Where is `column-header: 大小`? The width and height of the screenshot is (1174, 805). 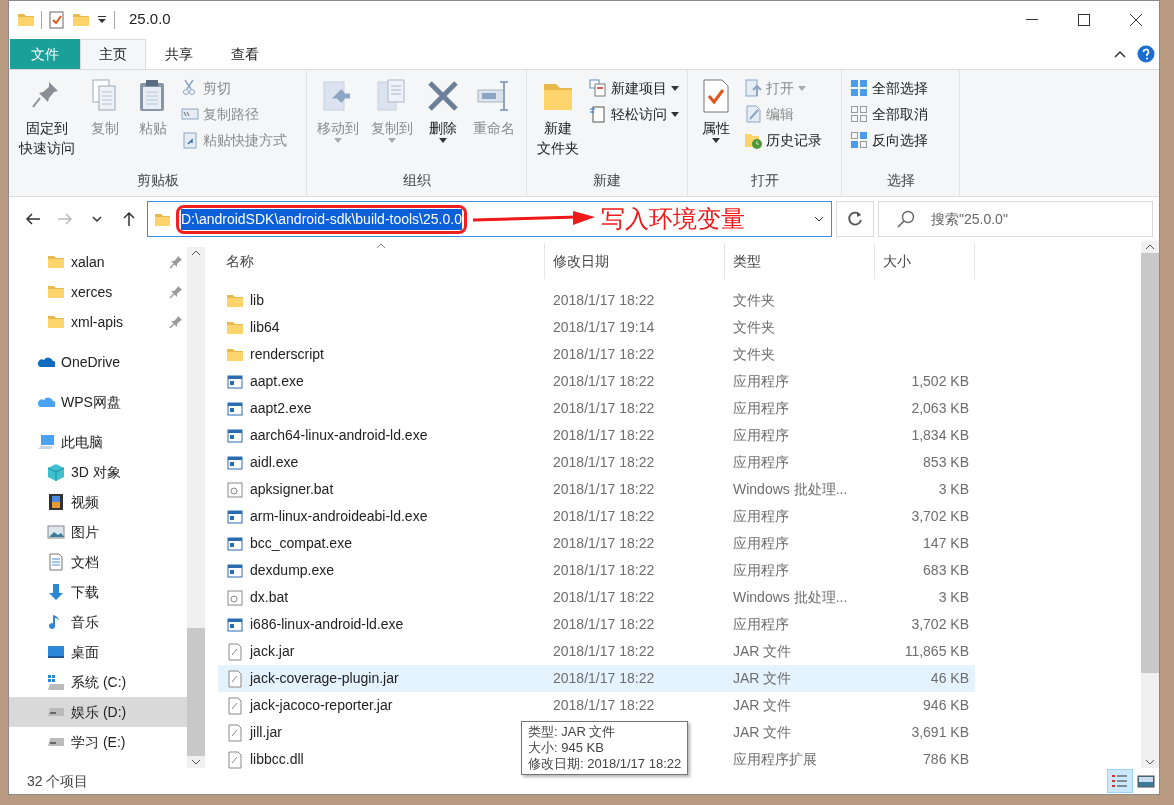
column-header: 大小 is located at coordinates (925, 261).